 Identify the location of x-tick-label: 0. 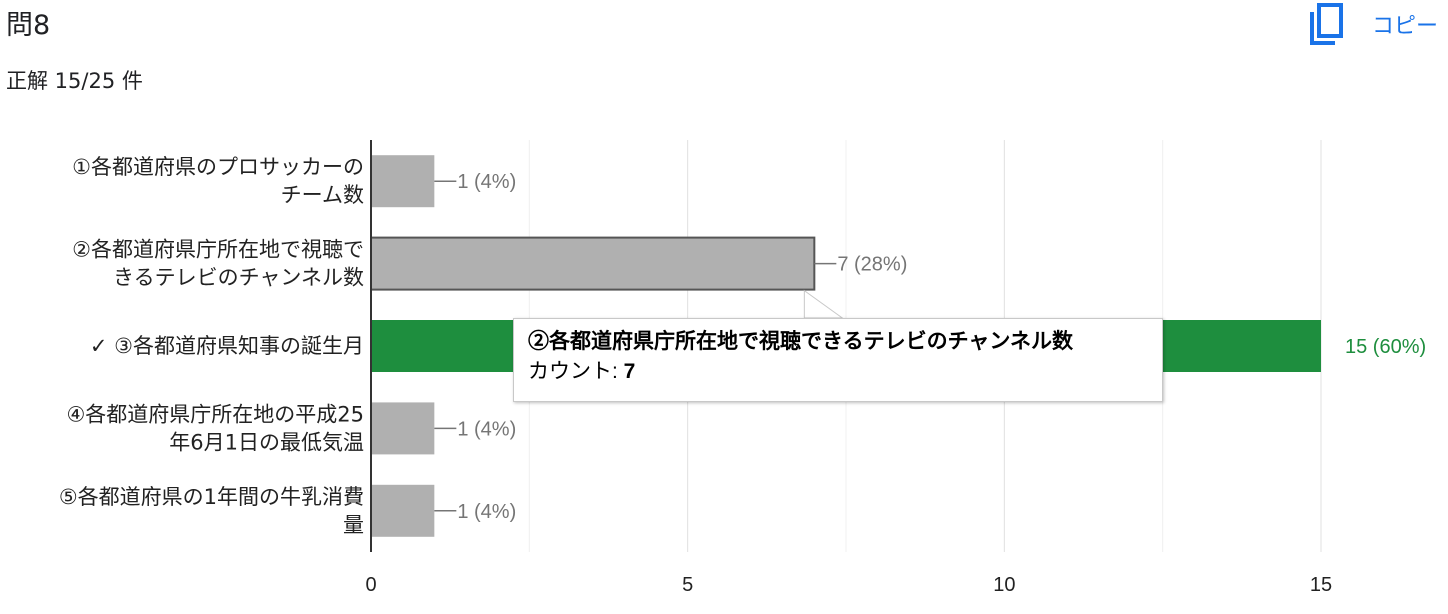
(370, 585).